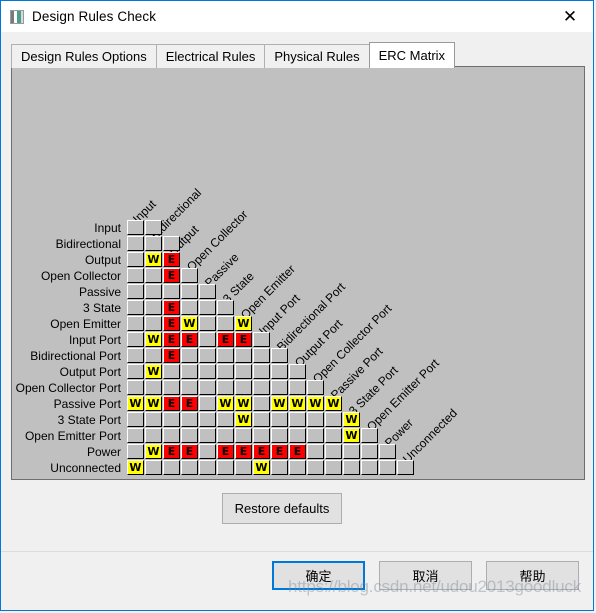 The height and width of the screenshot is (613, 596). What do you see at coordinates (425, 575) in the screenshot?
I see `cancel-button: 取消` at bounding box center [425, 575].